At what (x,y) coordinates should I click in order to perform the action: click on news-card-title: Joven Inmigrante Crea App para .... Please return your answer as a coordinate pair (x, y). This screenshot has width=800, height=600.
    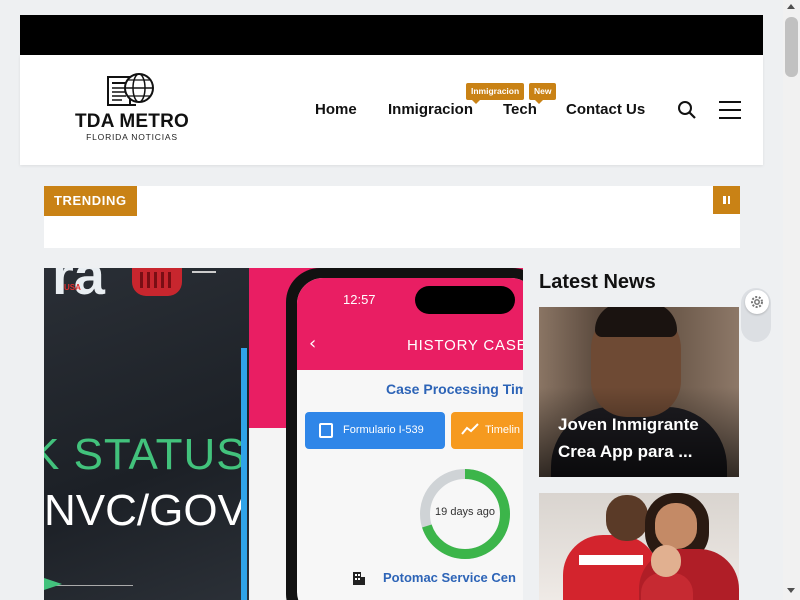
    Looking at the image, I should click on (638, 438).